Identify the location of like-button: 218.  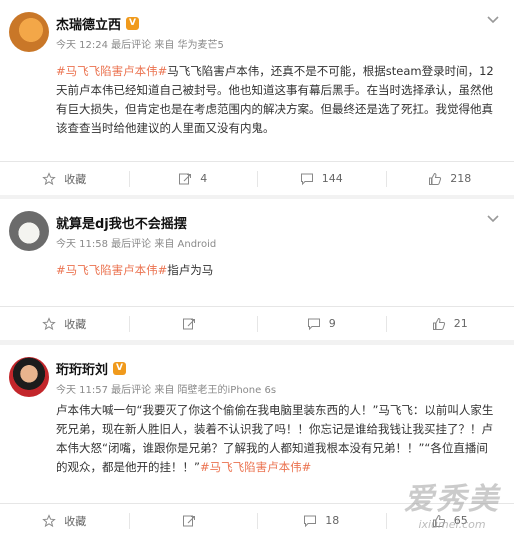
(449, 178).